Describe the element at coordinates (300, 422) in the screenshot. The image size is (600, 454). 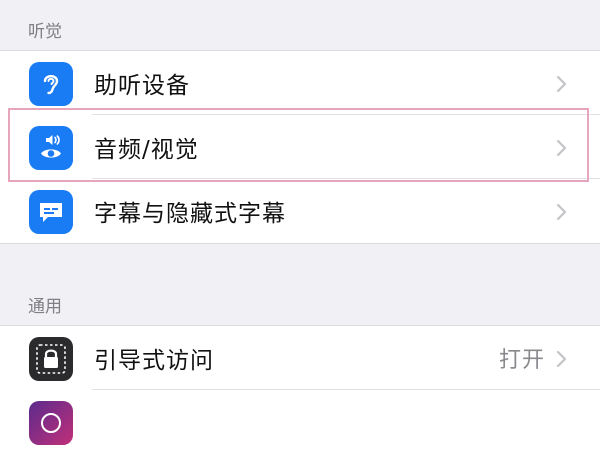
I see `row-partial-next` at that location.